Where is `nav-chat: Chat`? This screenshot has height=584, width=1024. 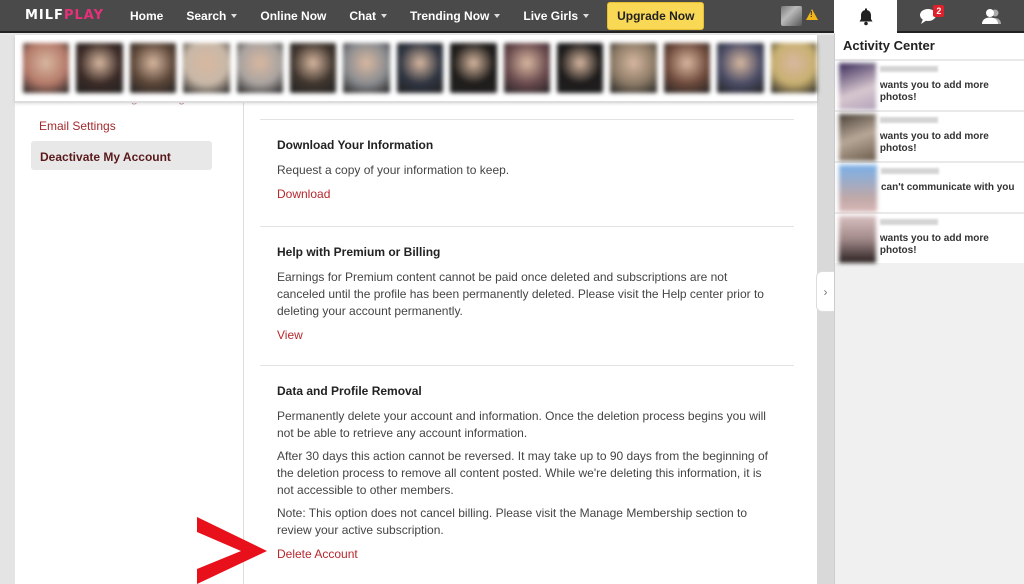 nav-chat: Chat is located at coordinates (368, 15).